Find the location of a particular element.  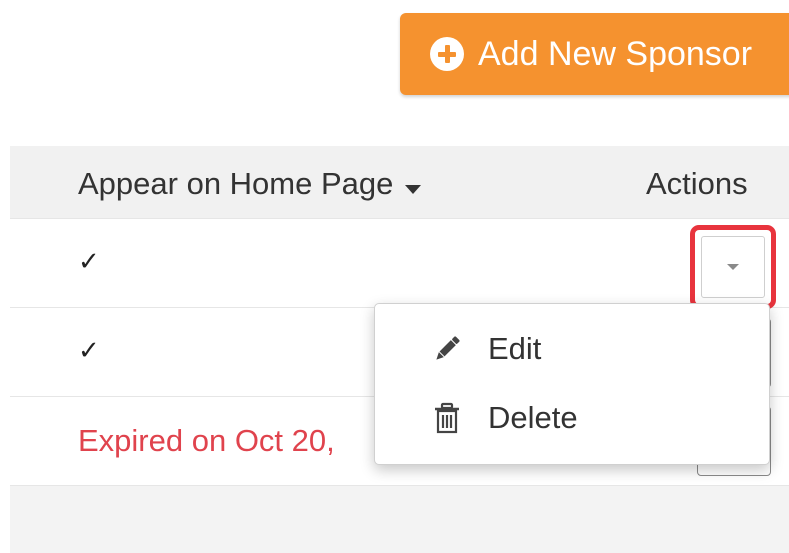

menu-item-label: Edit is located at coordinates (515, 348).